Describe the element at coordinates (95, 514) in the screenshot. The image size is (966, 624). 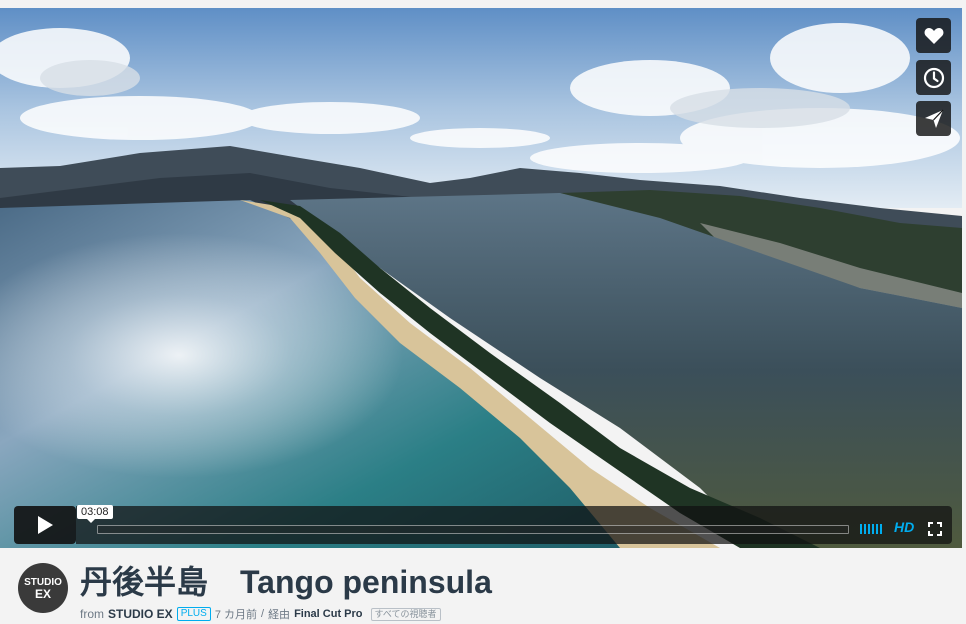
I see `current-time: 03:08` at that location.